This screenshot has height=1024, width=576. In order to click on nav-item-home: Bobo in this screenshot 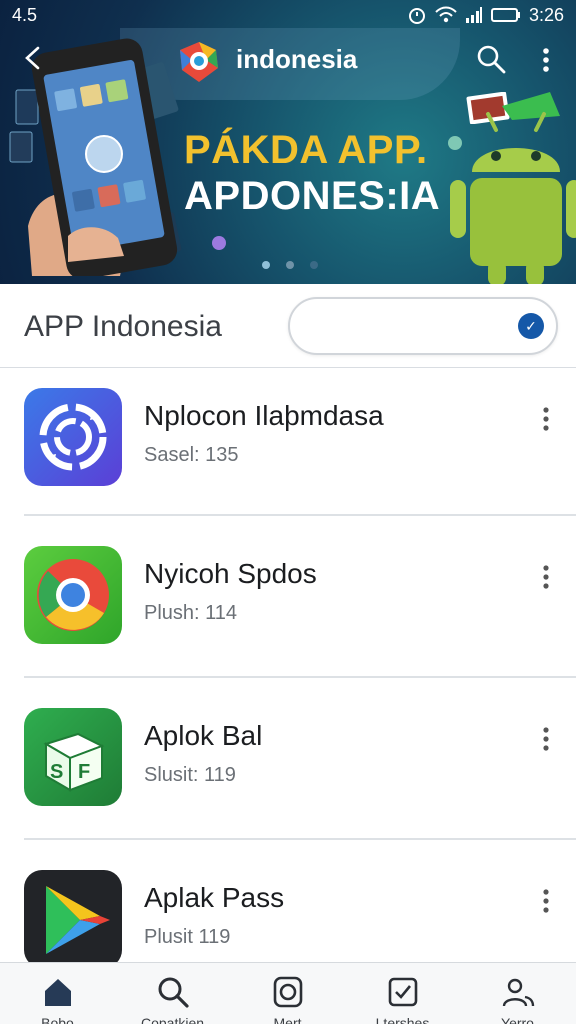, I will do `click(57, 993)`.